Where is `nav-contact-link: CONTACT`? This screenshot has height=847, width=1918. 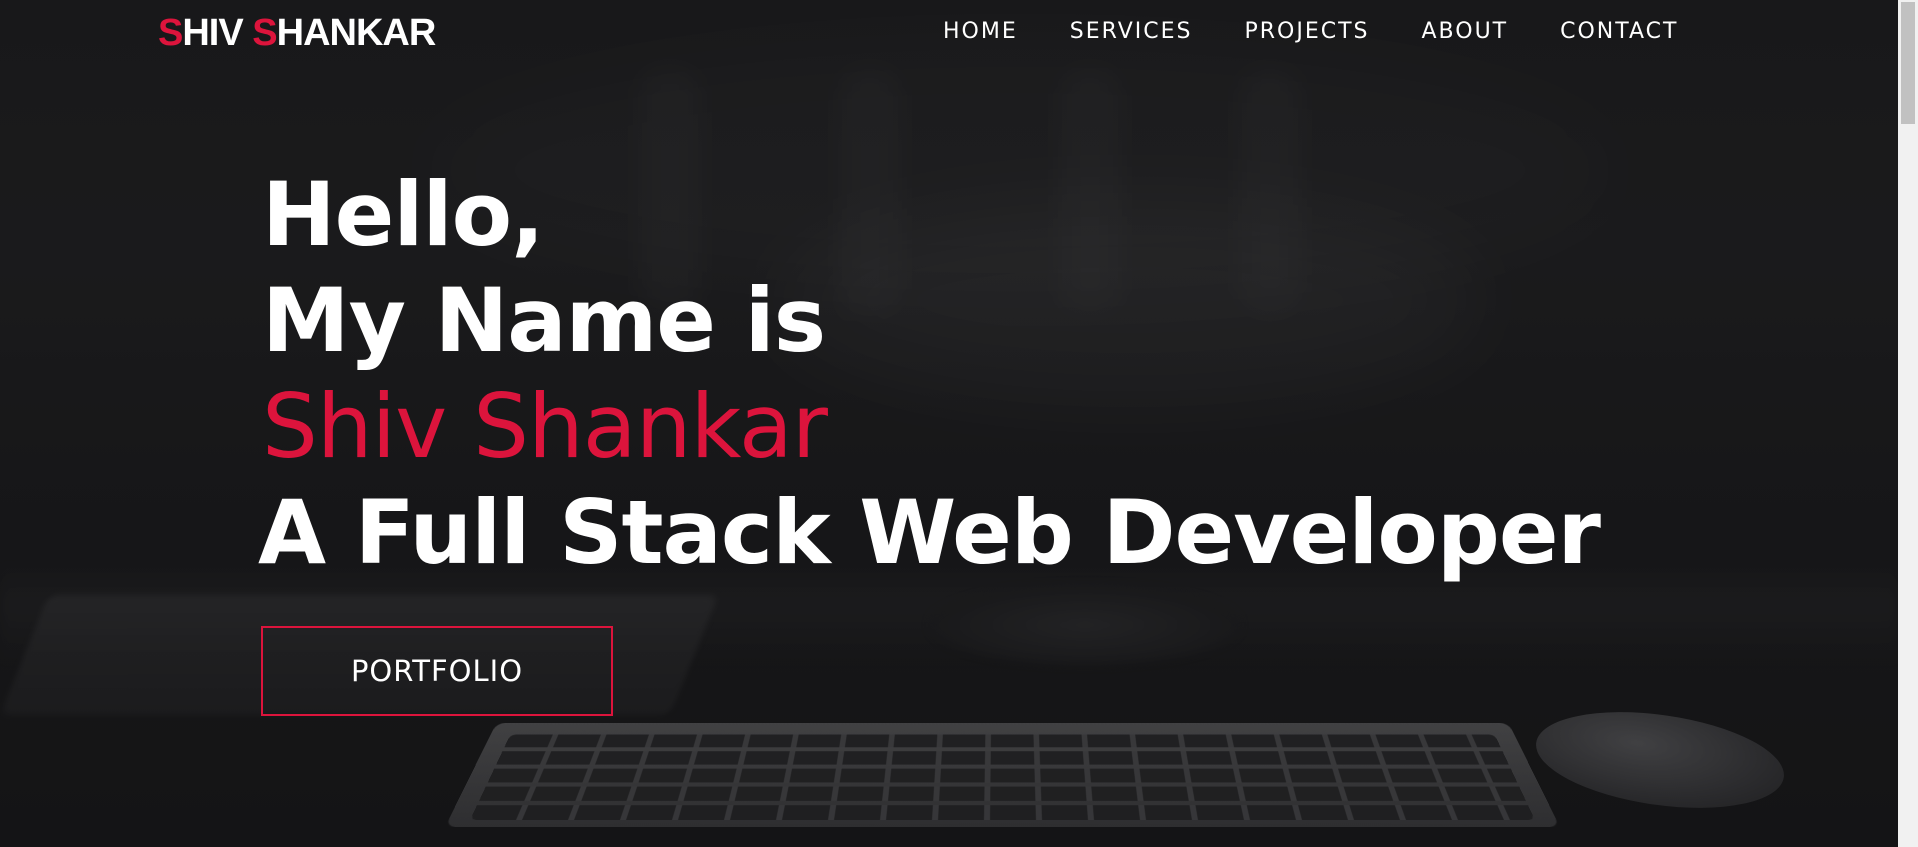
nav-contact-link: CONTACT is located at coordinates (1619, 31).